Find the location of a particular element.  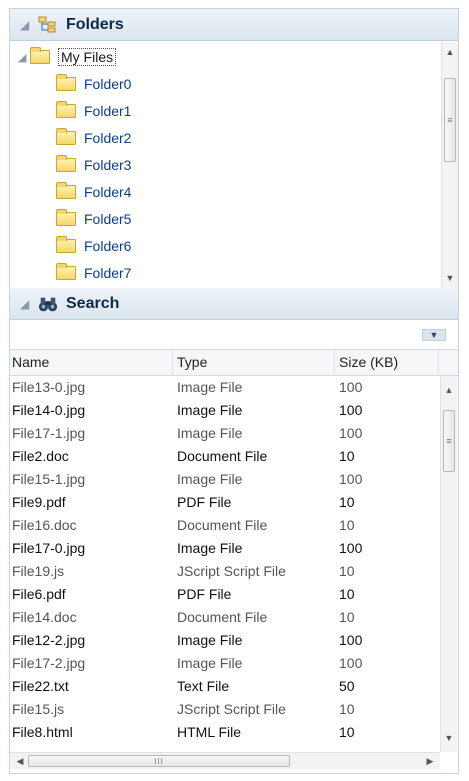

collapse-search-icon: ◢ is located at coordinates (26, 304).